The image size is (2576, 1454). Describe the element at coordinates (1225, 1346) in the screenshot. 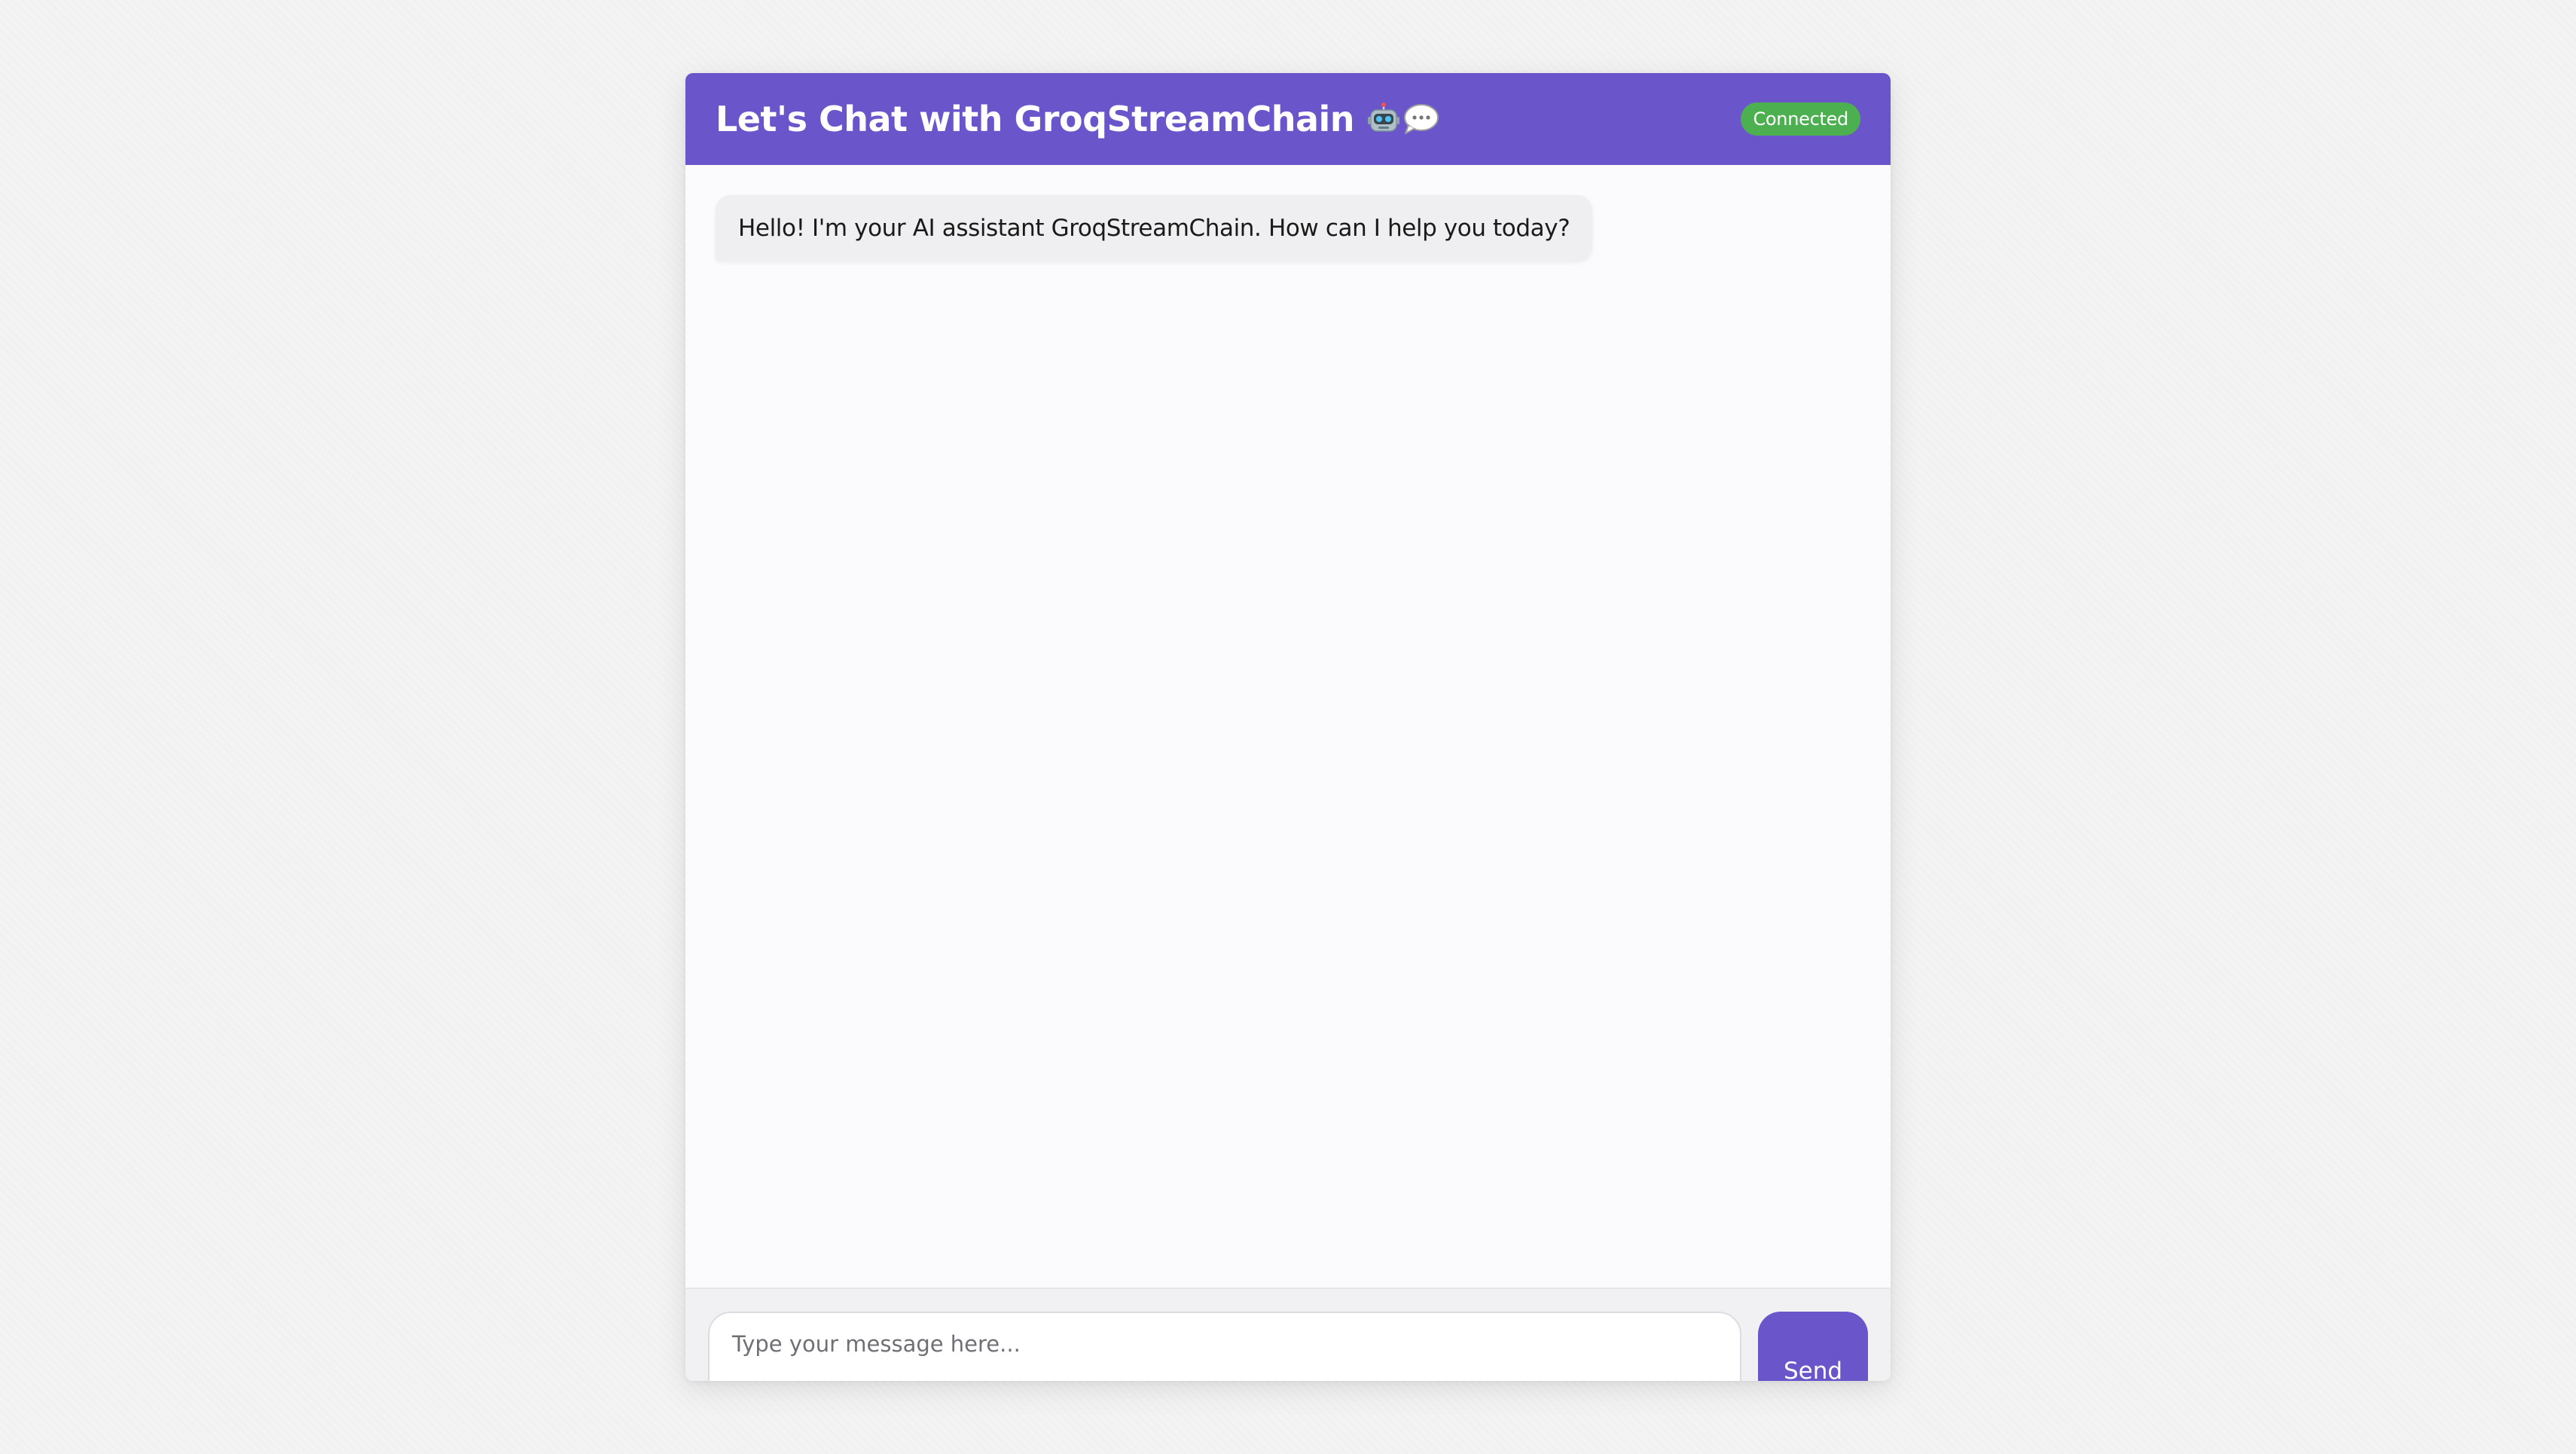

I see `message-input` at that location.